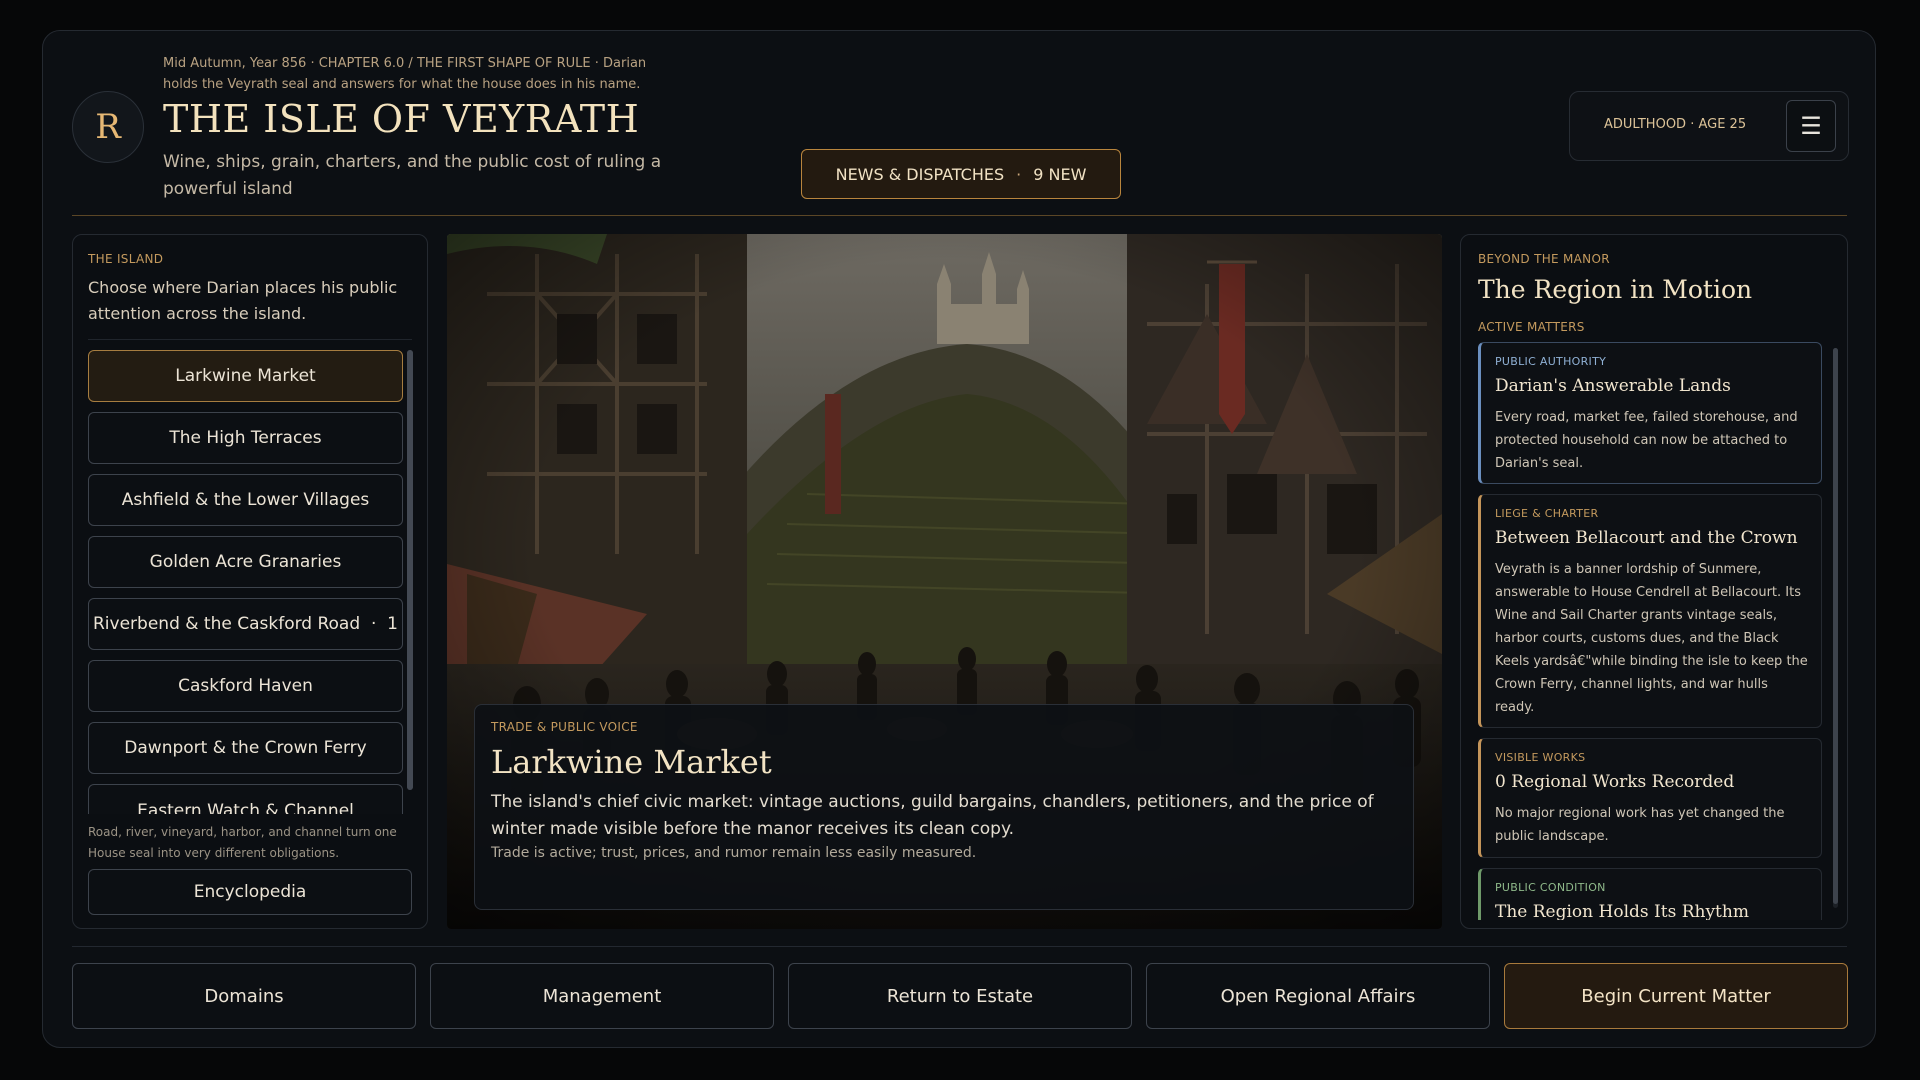 This screenshot has width=1920, height=1080. Describe the element at coordinates (1547, 513) in the screenshot. I see `matter-category: LIEGE & CHARTER` at that location.